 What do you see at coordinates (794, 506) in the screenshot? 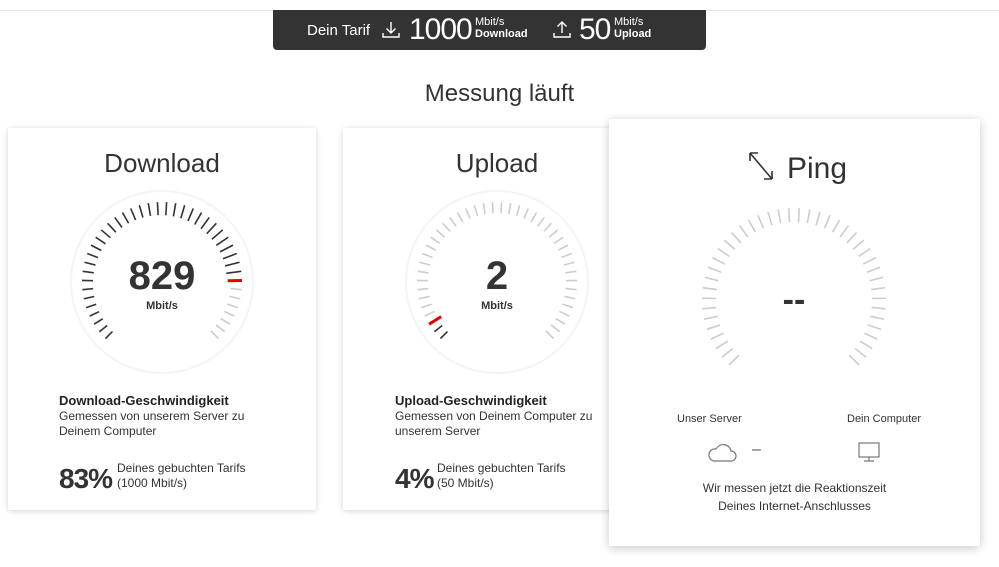
I see `ping-info-line2: Deines Internet-Anschlusses` at bounding box center [794, 506].